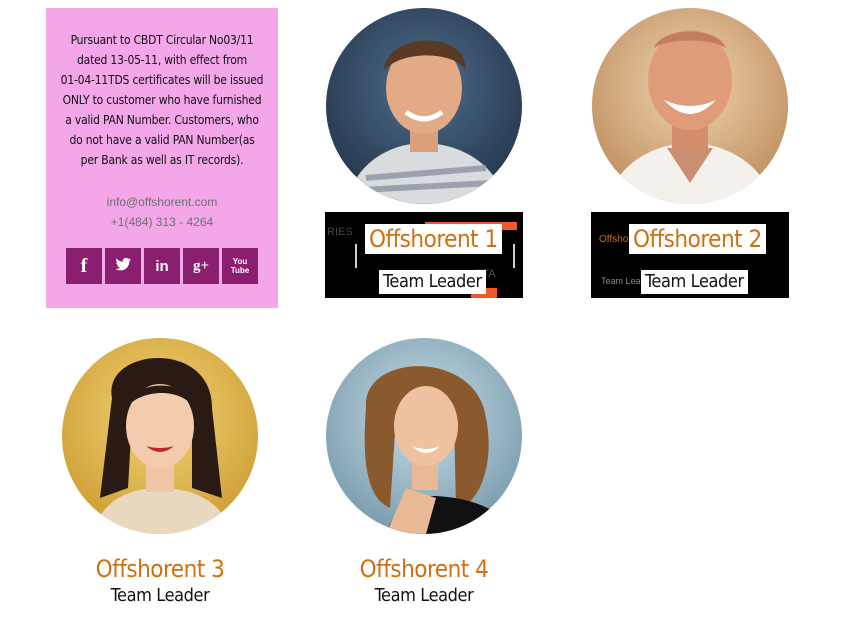  What do you see at coordinates (162, 222) in the screenshot?
I see `phone-number: +1(484) 313 - 4264` at bounding box center [162, 222].